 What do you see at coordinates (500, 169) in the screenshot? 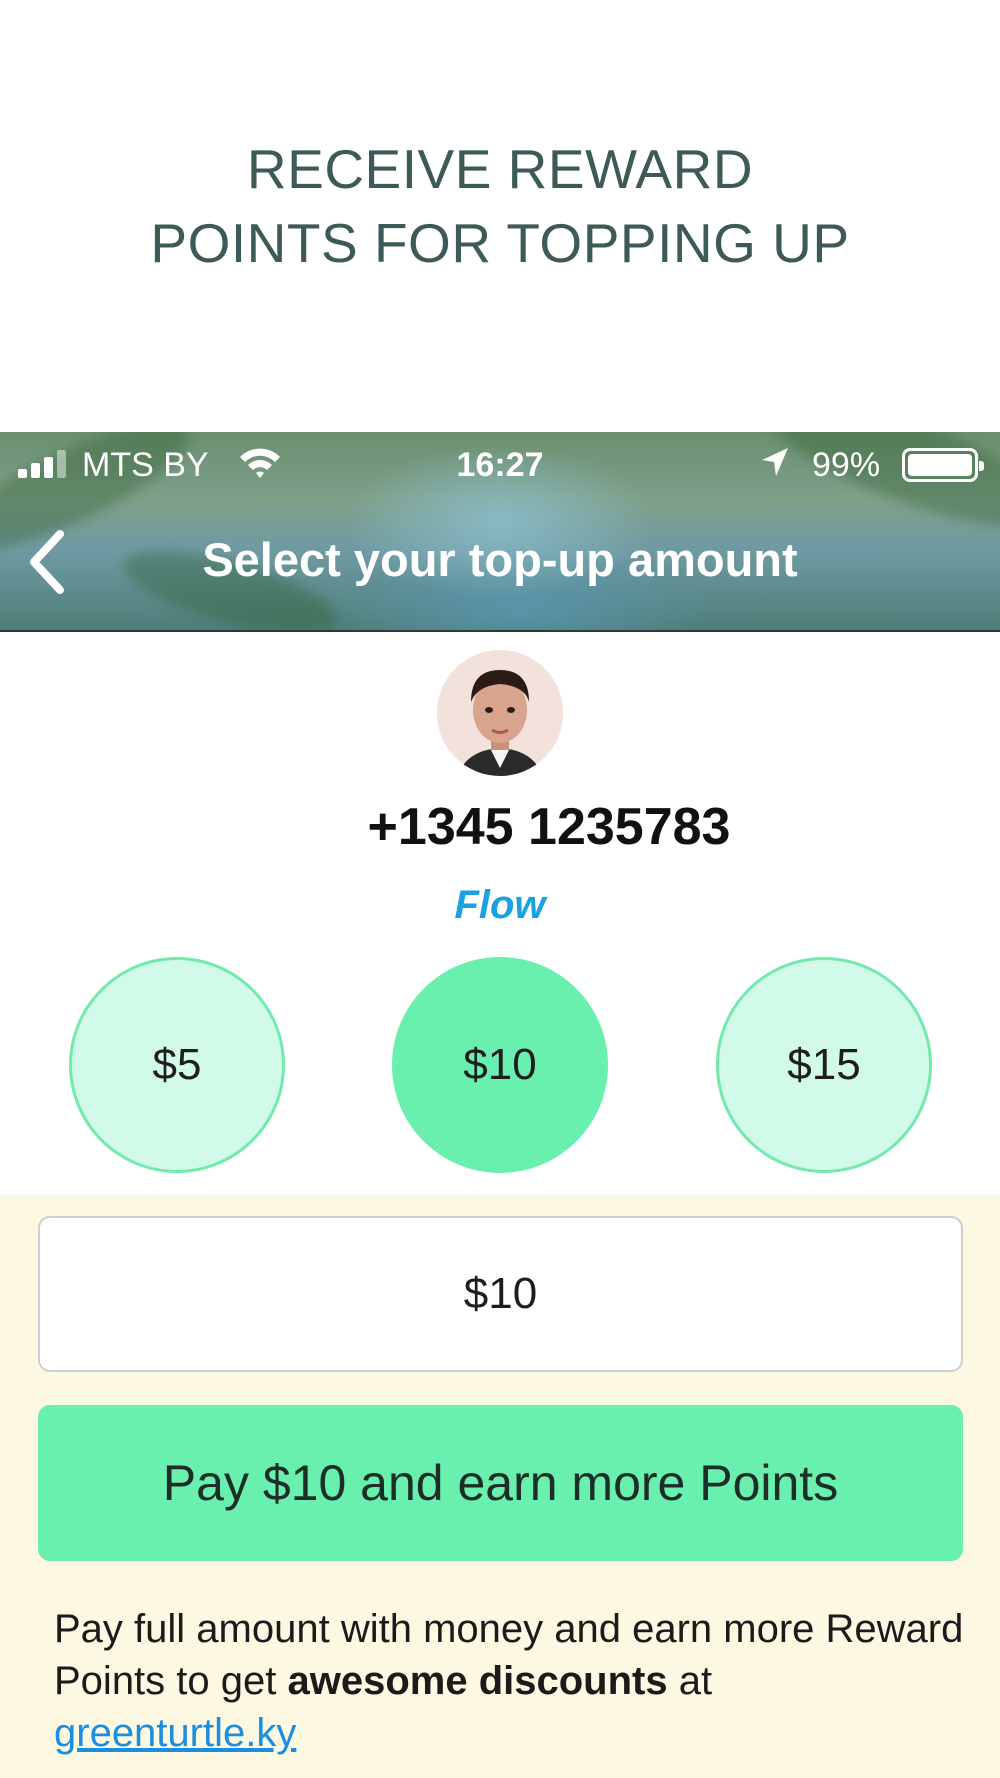
I see `promo-heading-line-1: RECEIVE REWARD` at bounding box center [500, 169].